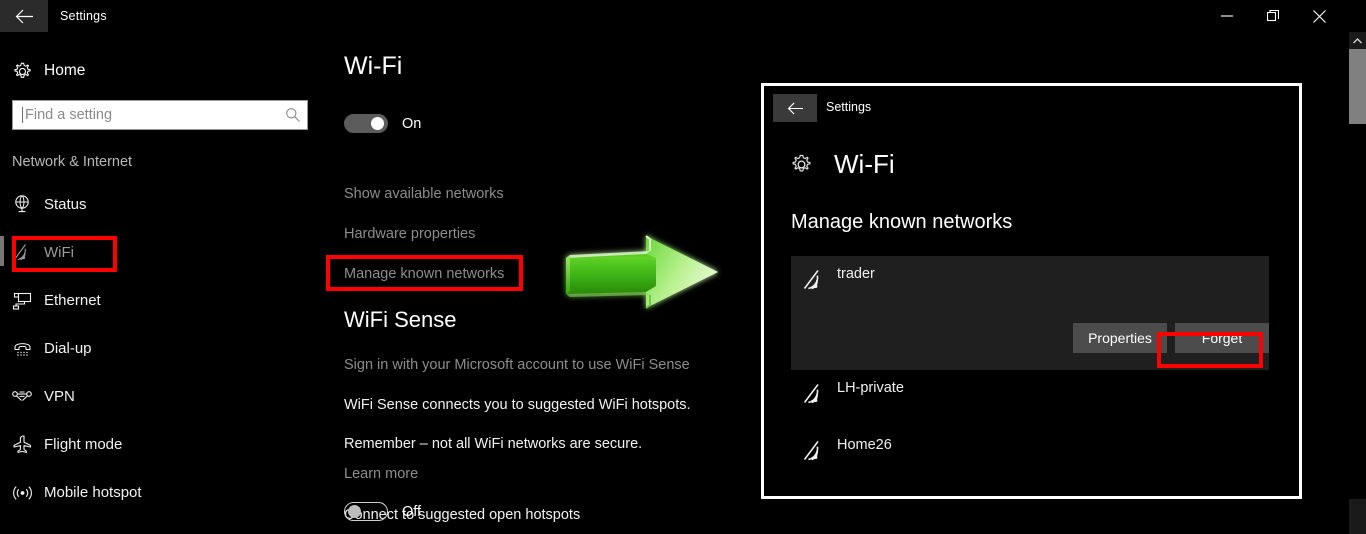 Image resolution: width=1366 pixels, height=534 pixels. Describe the element at coordinates (683, 16) in the screenshot. I see `window-titlebar: Settings` at that location.